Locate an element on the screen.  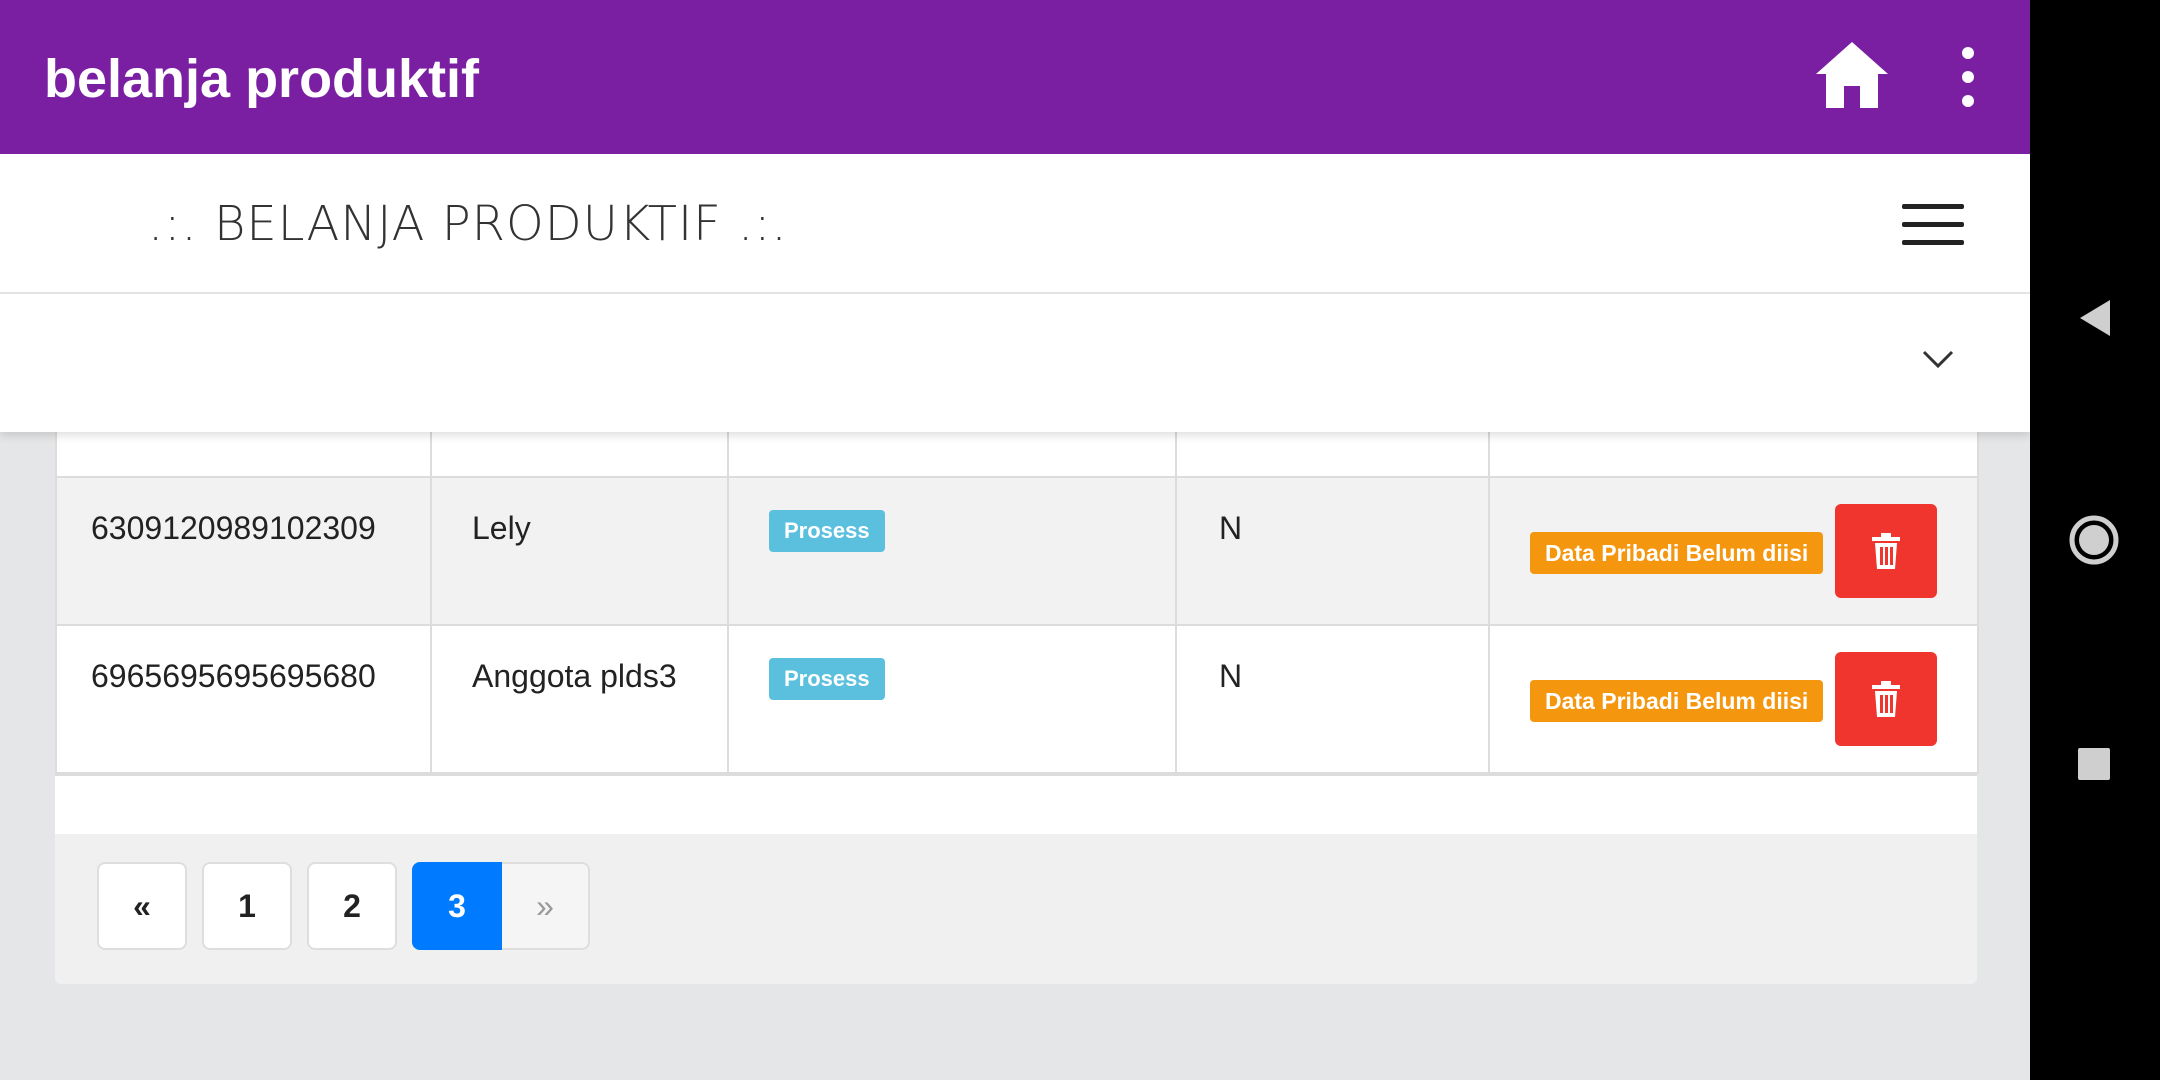
pagination: « 1 2 3 » is located at coordinates (351, 907).